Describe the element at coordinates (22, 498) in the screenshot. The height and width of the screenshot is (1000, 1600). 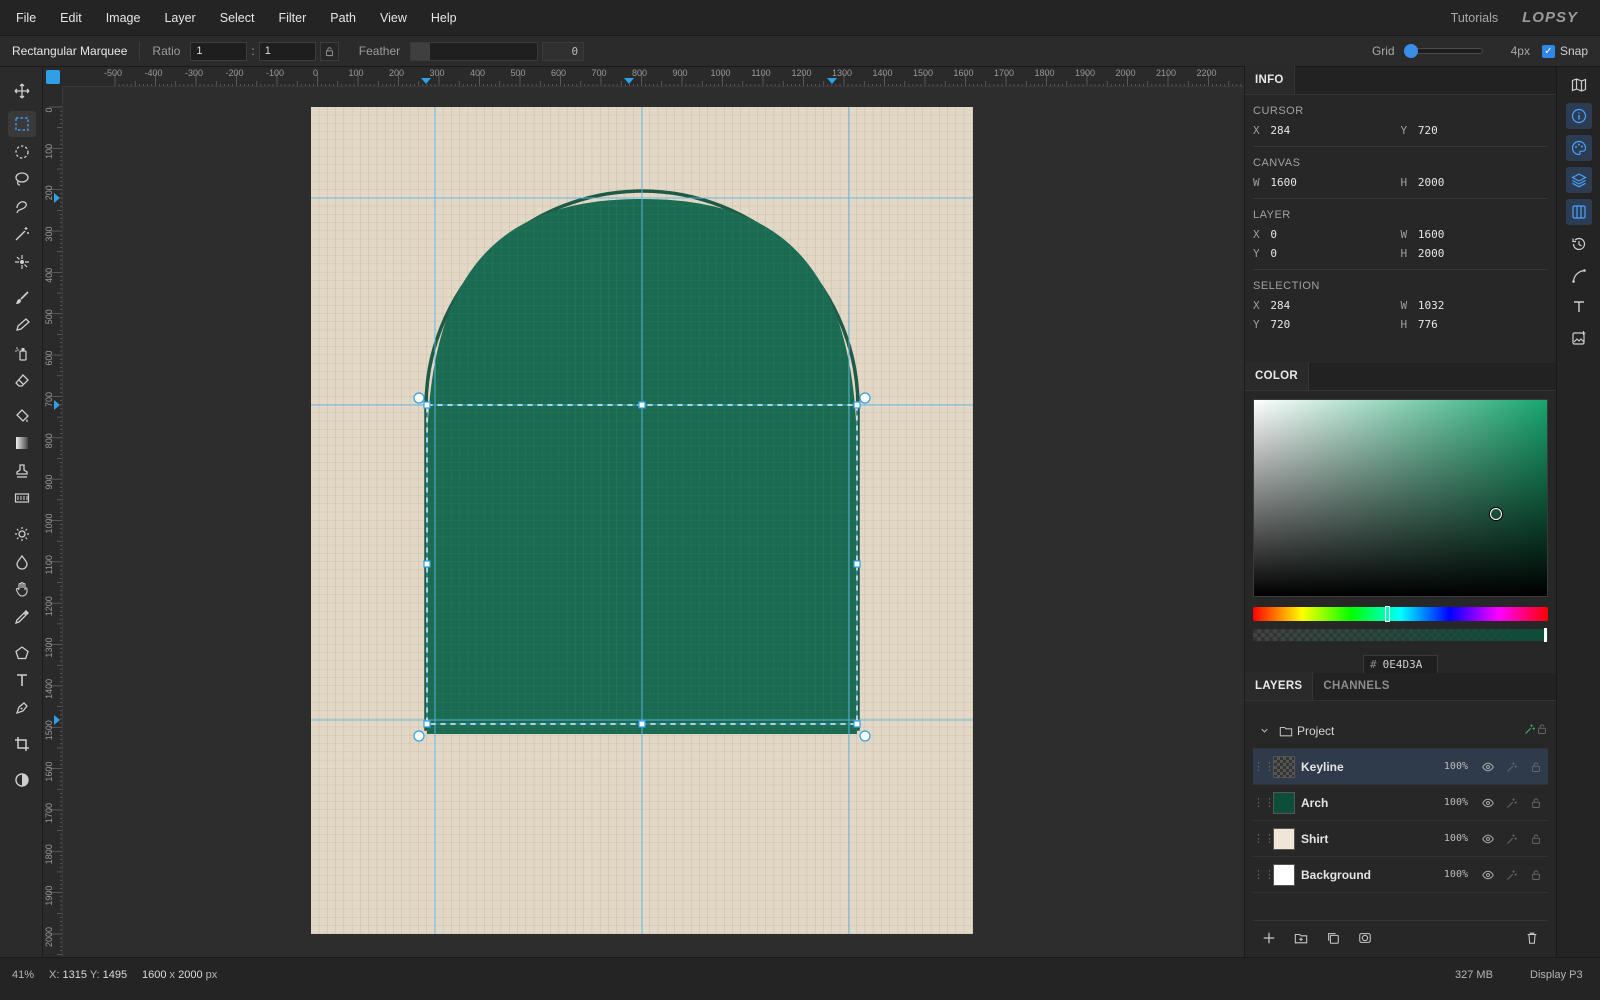
I see `pattern-tool` at that location.